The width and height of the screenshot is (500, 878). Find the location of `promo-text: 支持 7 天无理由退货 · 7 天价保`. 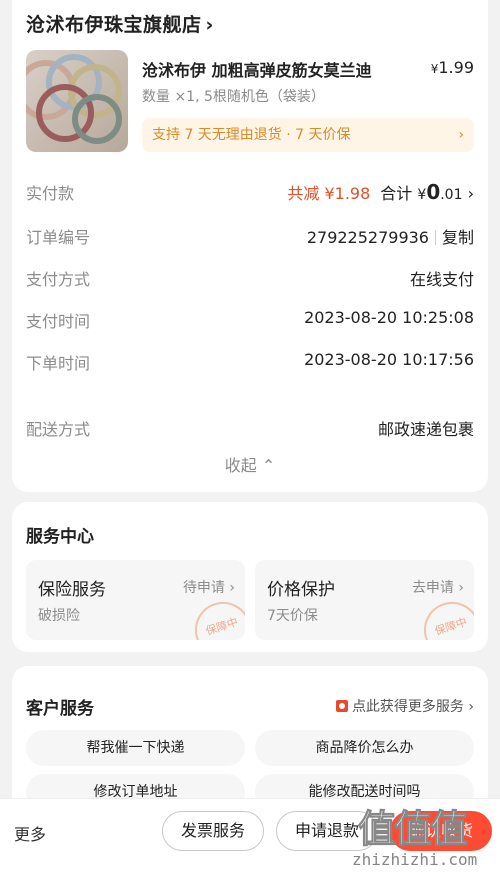

promo-text: 支持 7 天无理由退货 · 7 天价保 is located at coordinates (251, 135).